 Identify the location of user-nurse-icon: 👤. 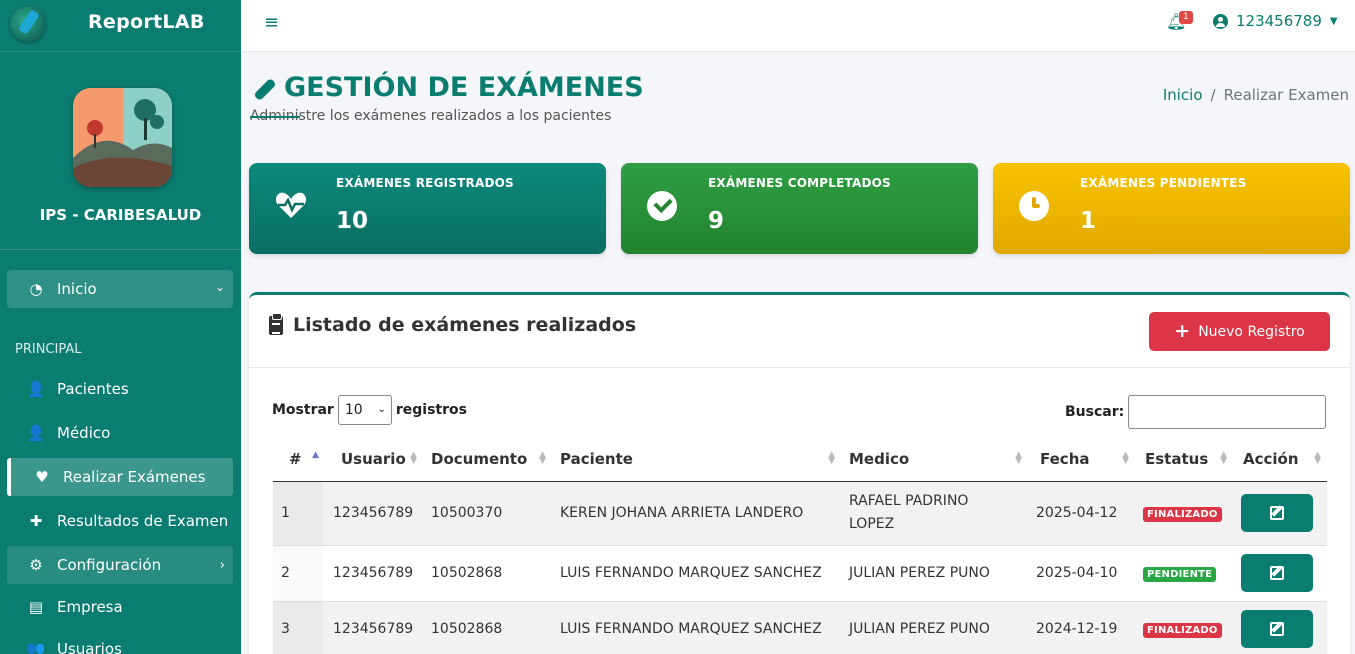
(36, 389).